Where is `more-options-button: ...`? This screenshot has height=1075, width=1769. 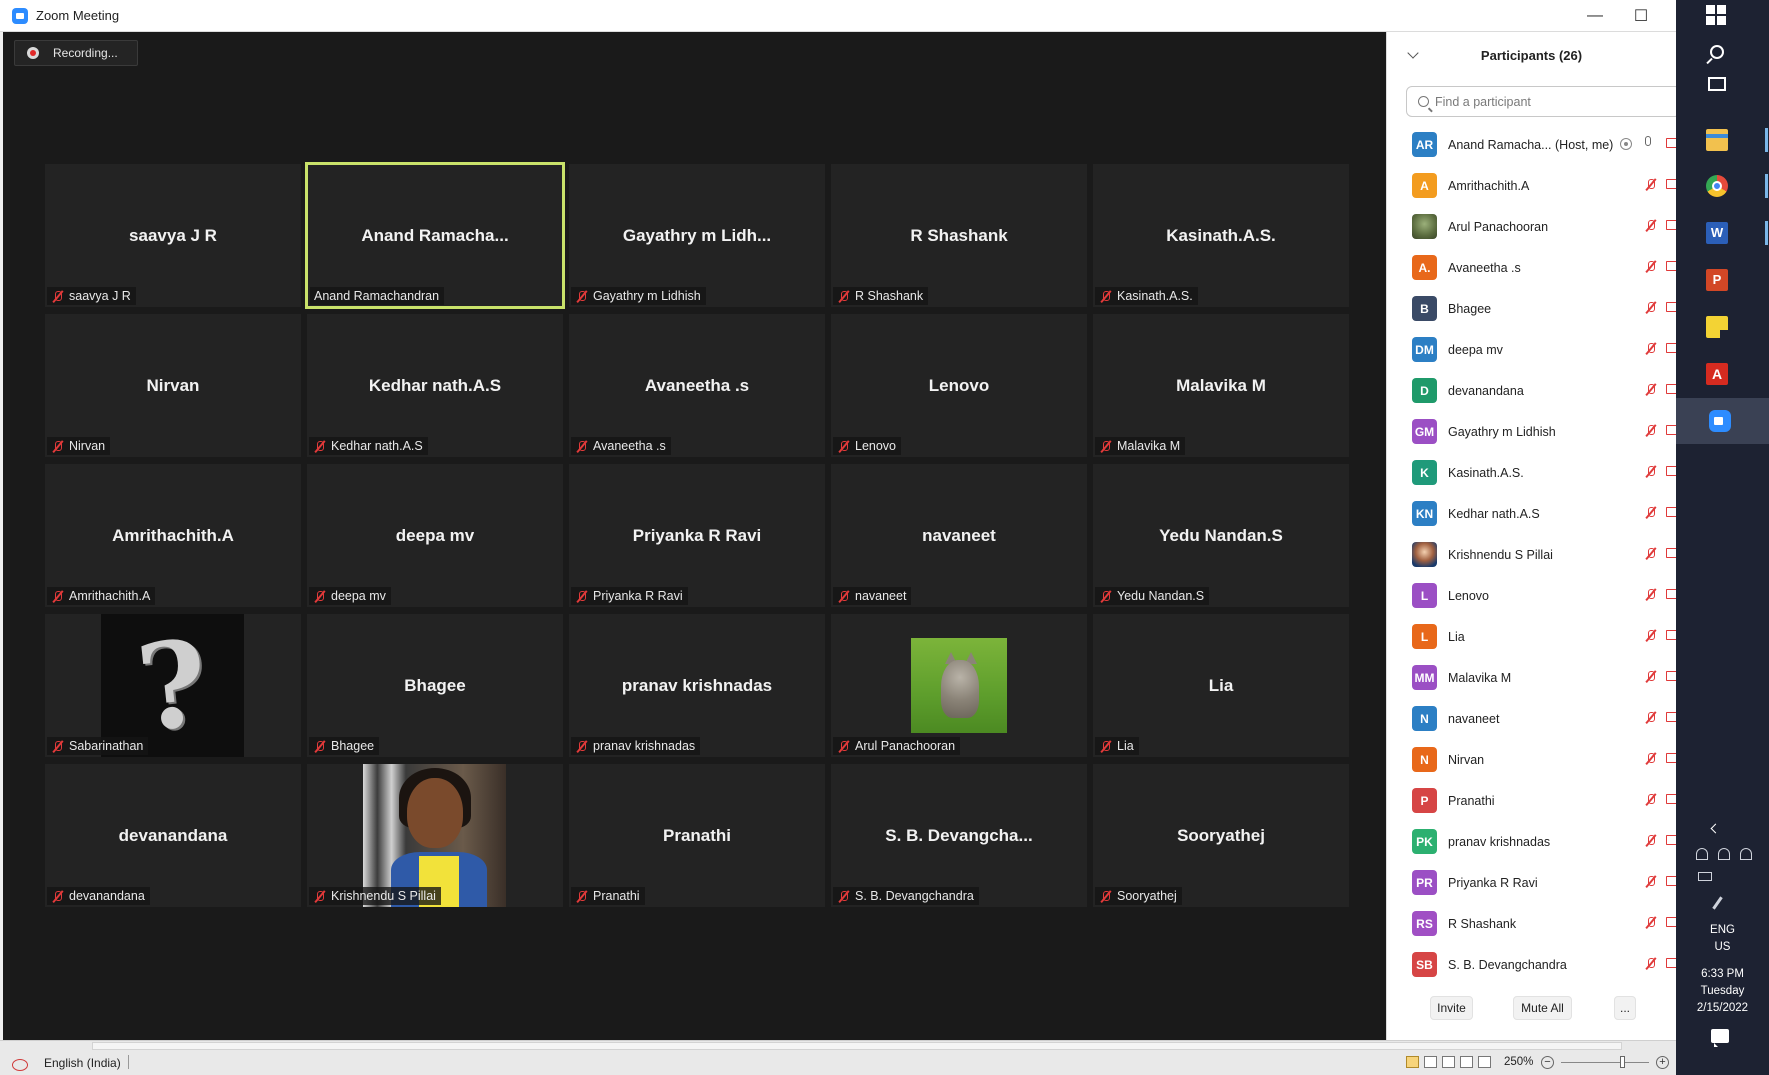 more-options-button: ... is located at coordinates (1625, 1008).